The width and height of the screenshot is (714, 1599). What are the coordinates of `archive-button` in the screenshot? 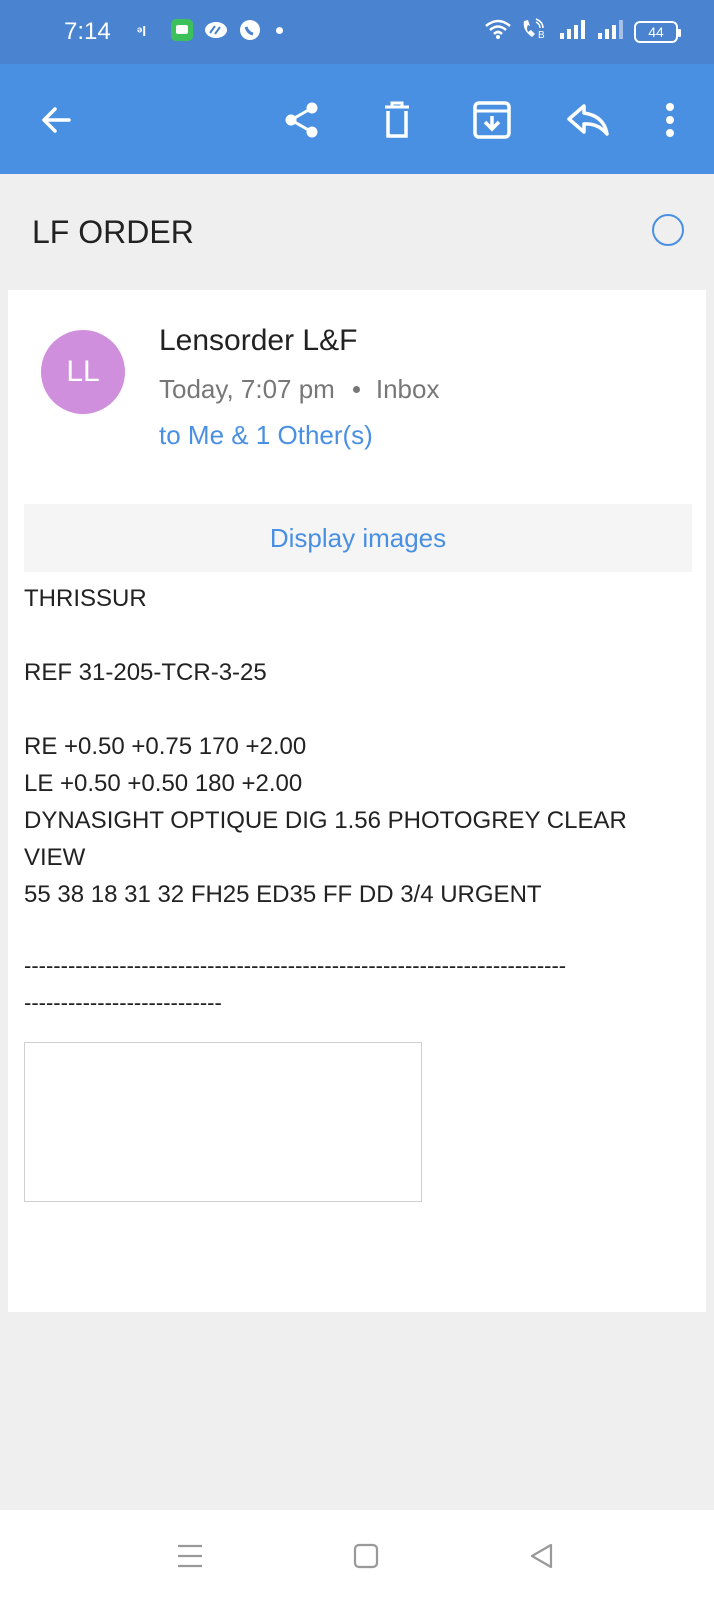 It's located at (492, 120).